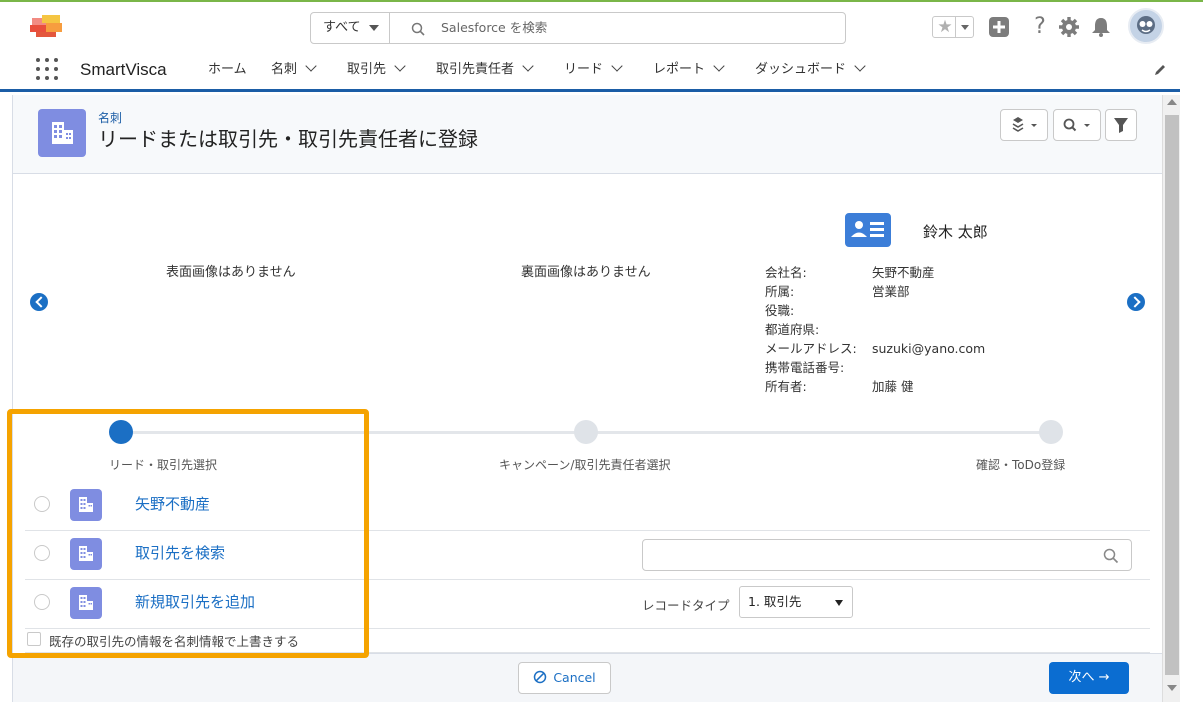 The image size is (1203, 702). Describe the element at coordinates (1160, 71) in the screenshot. I see `edit-nav-pencil-icon` at that location.